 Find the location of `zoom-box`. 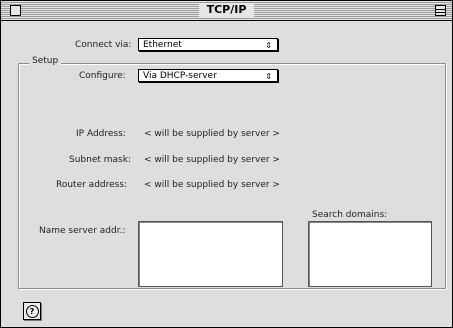

zoom-box is located at coordinates (440, 10).